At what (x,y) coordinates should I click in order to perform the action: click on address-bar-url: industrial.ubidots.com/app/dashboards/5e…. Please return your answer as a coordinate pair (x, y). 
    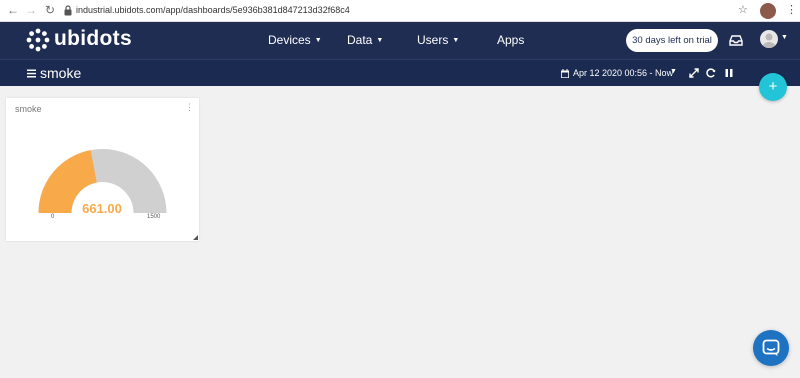
    Looking at the image, I should click on (213, 10).